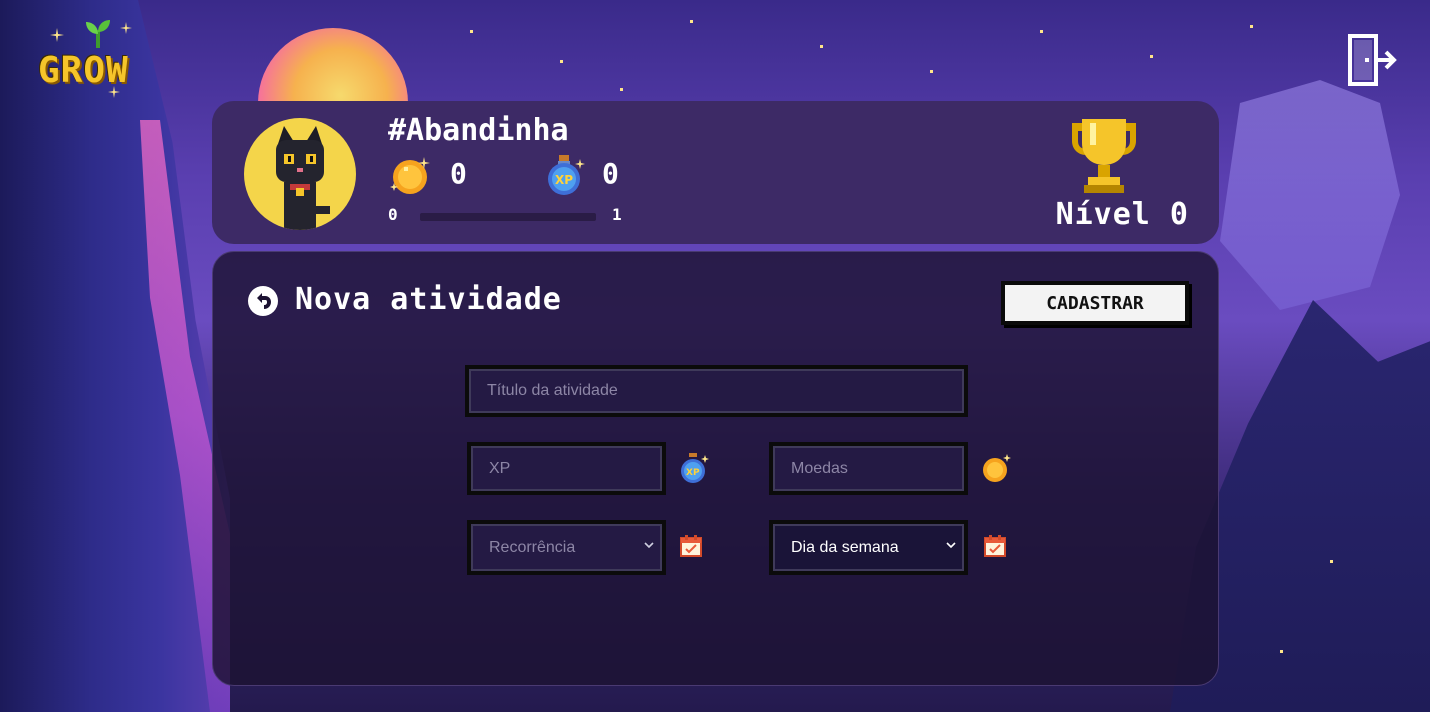  Describe the element at coordinates (98, 34) in the screenshot. I see `sprout-icon` at that location.